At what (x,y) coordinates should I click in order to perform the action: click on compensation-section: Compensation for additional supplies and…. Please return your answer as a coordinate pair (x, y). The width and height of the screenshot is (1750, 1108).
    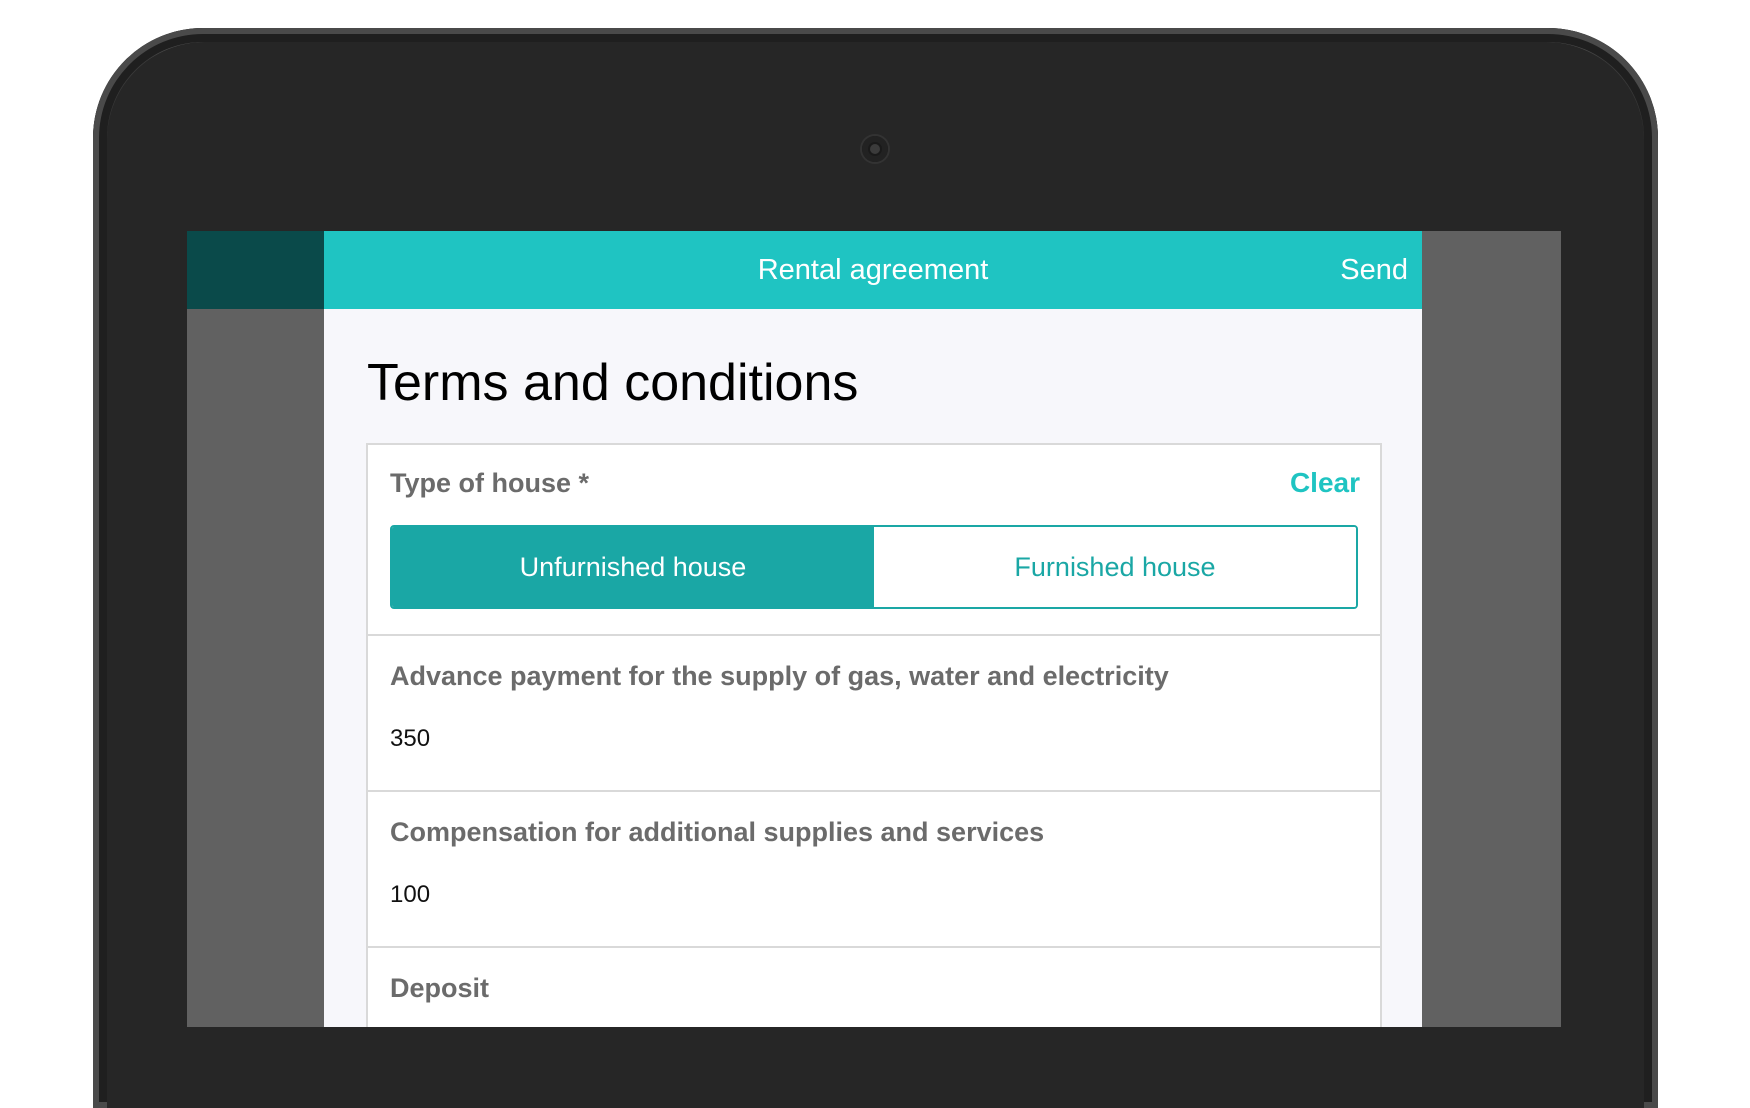
    Looking at the image, I should click on (874, 870).